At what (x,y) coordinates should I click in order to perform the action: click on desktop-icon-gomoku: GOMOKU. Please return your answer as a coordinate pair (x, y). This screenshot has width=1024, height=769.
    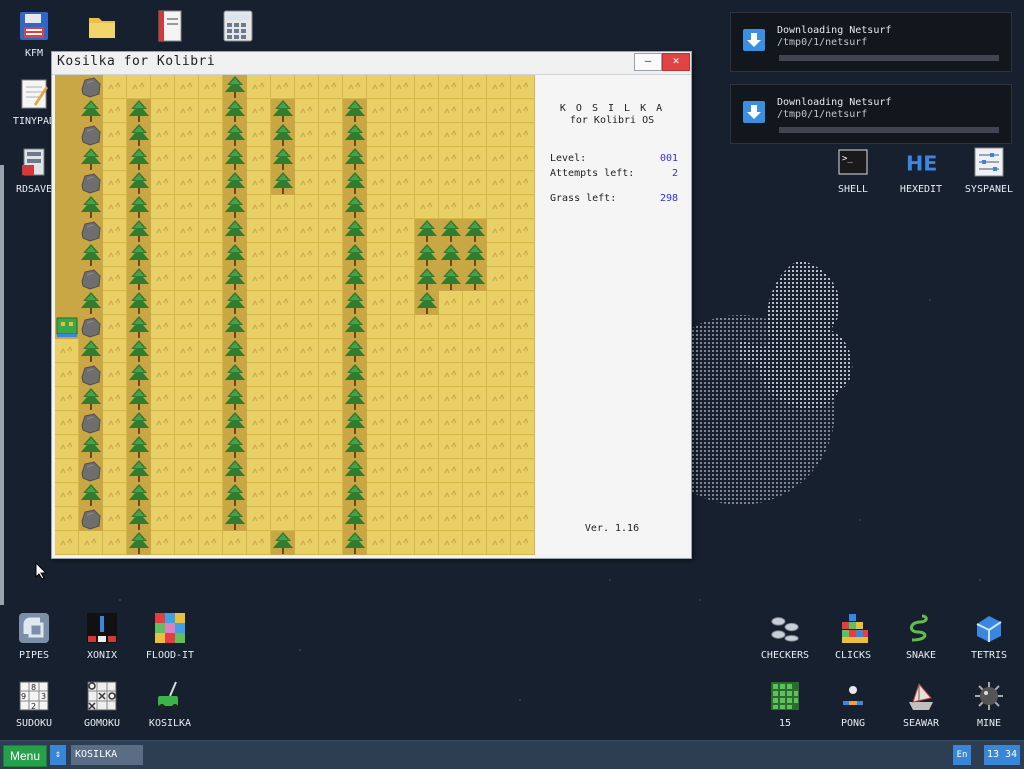
    Looking at the image, I should click on (102, 704).